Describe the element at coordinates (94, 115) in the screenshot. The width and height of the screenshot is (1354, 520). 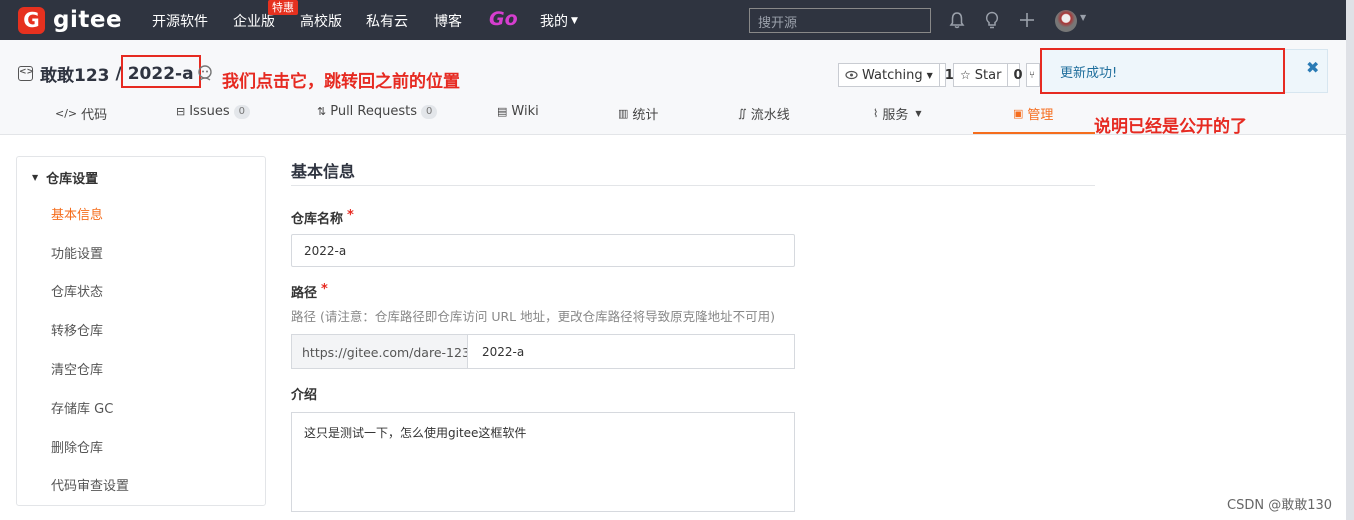
I see `tab-label: 代码` at that location.